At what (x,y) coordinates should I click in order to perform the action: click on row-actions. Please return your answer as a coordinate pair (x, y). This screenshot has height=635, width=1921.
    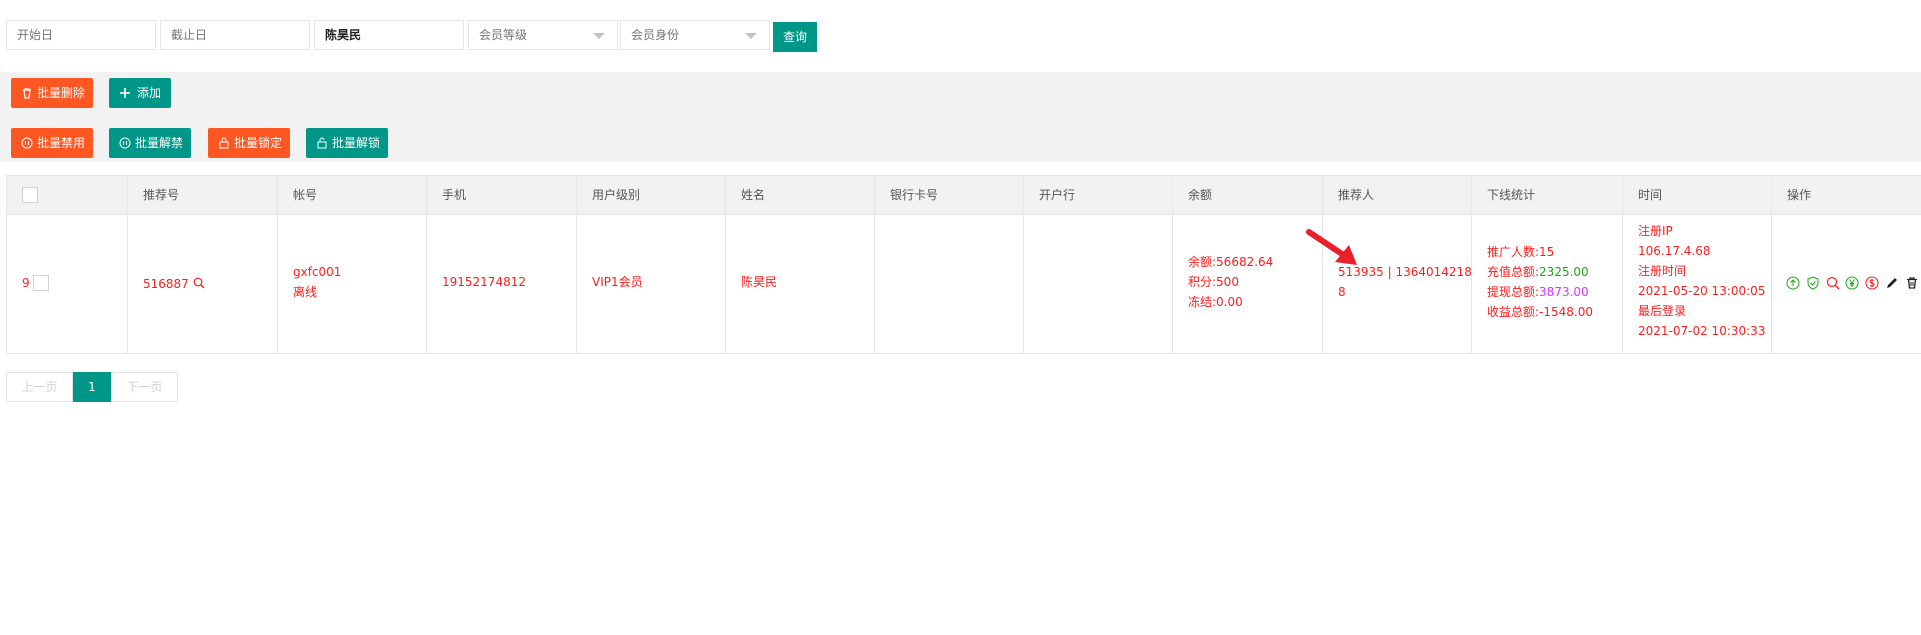
    Looking at the image, I should click on (1853, 283).